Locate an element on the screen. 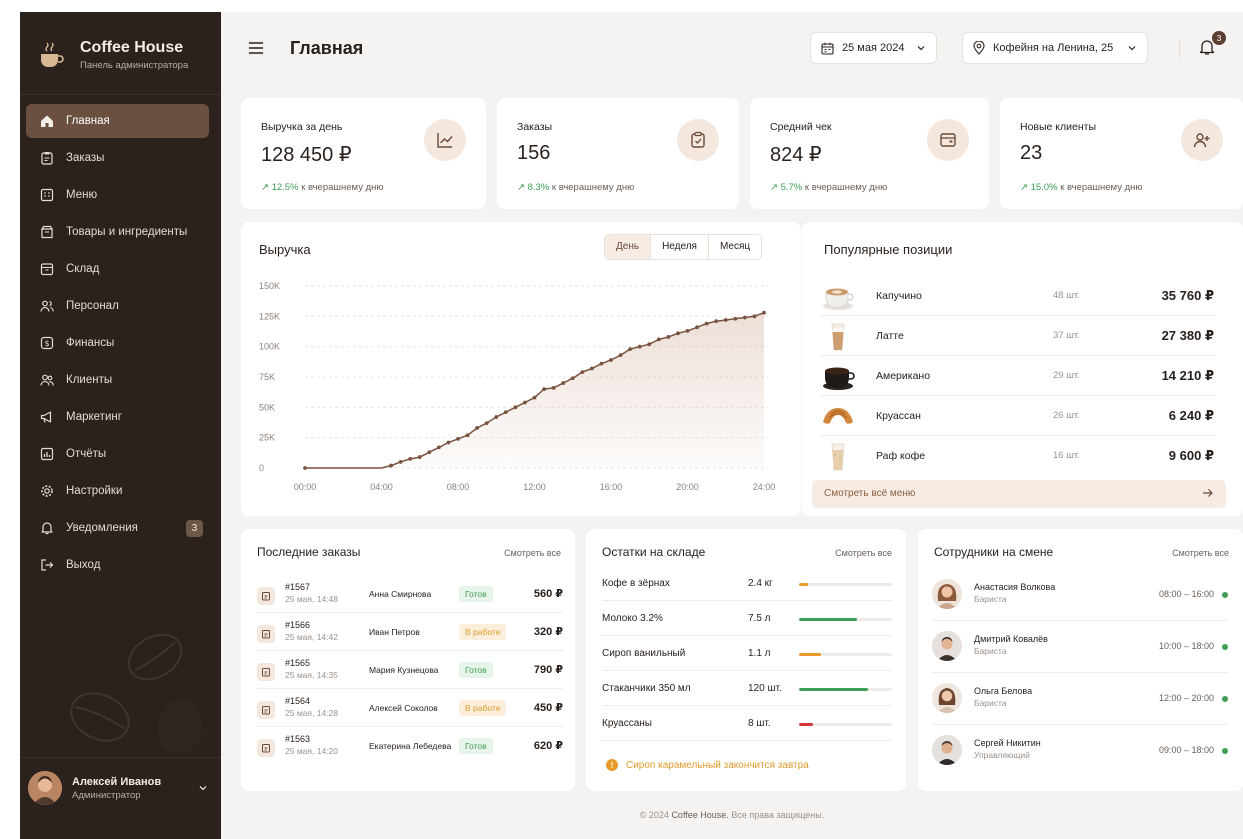 This screenshot has height=839, width=1243. location-select: Кофейня на Ленина, 25 is located at coordinates (1055, 48).